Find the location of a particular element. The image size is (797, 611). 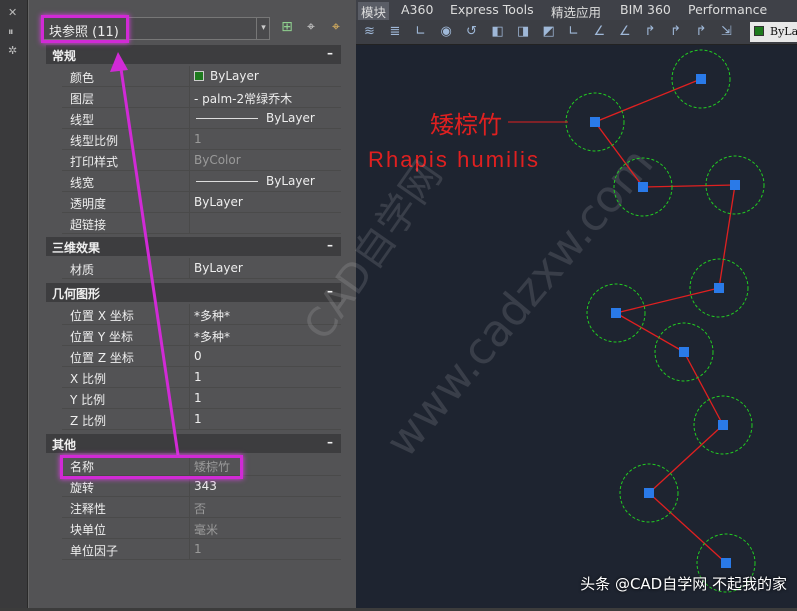

watermark: CAD自学网 is located at coordinates (374, 250).